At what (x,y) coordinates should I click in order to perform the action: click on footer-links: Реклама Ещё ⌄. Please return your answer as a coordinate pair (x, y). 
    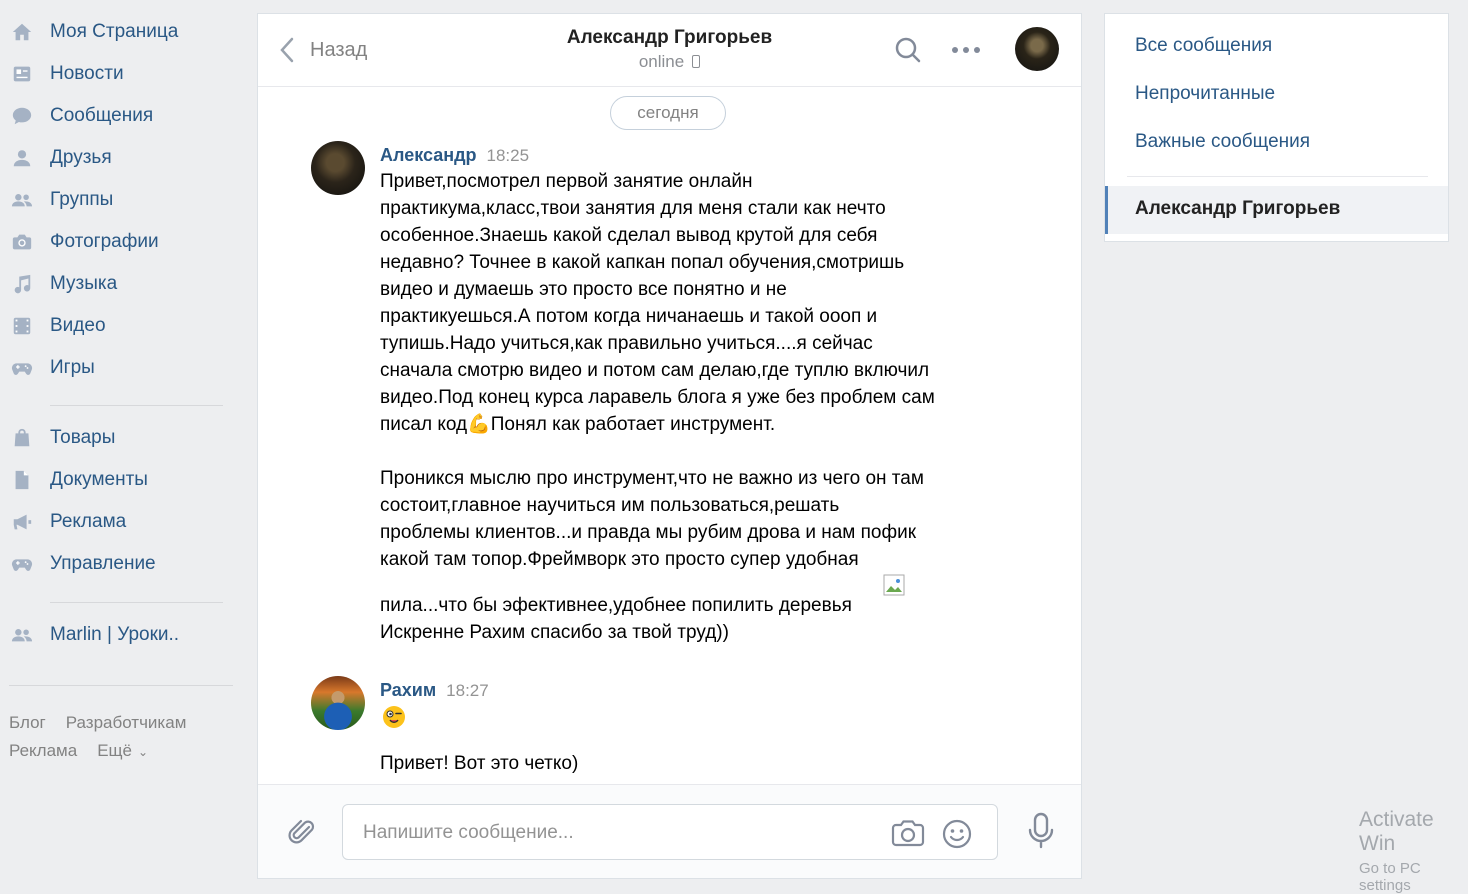
    Looking at the image, I should click on (88, 751).